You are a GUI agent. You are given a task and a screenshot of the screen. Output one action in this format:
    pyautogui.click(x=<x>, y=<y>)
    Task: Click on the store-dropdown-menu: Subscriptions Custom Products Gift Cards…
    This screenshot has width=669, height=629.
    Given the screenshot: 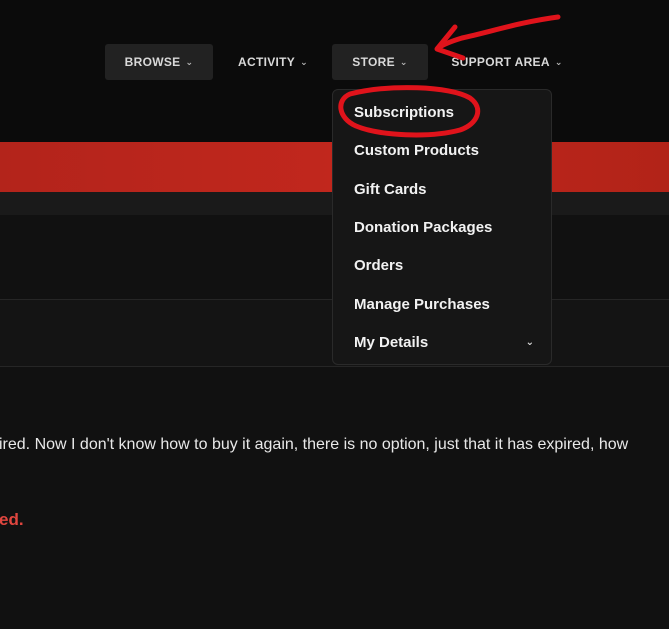 What is the action you would take?
    pyautogui.click(x=442, y=227)
    